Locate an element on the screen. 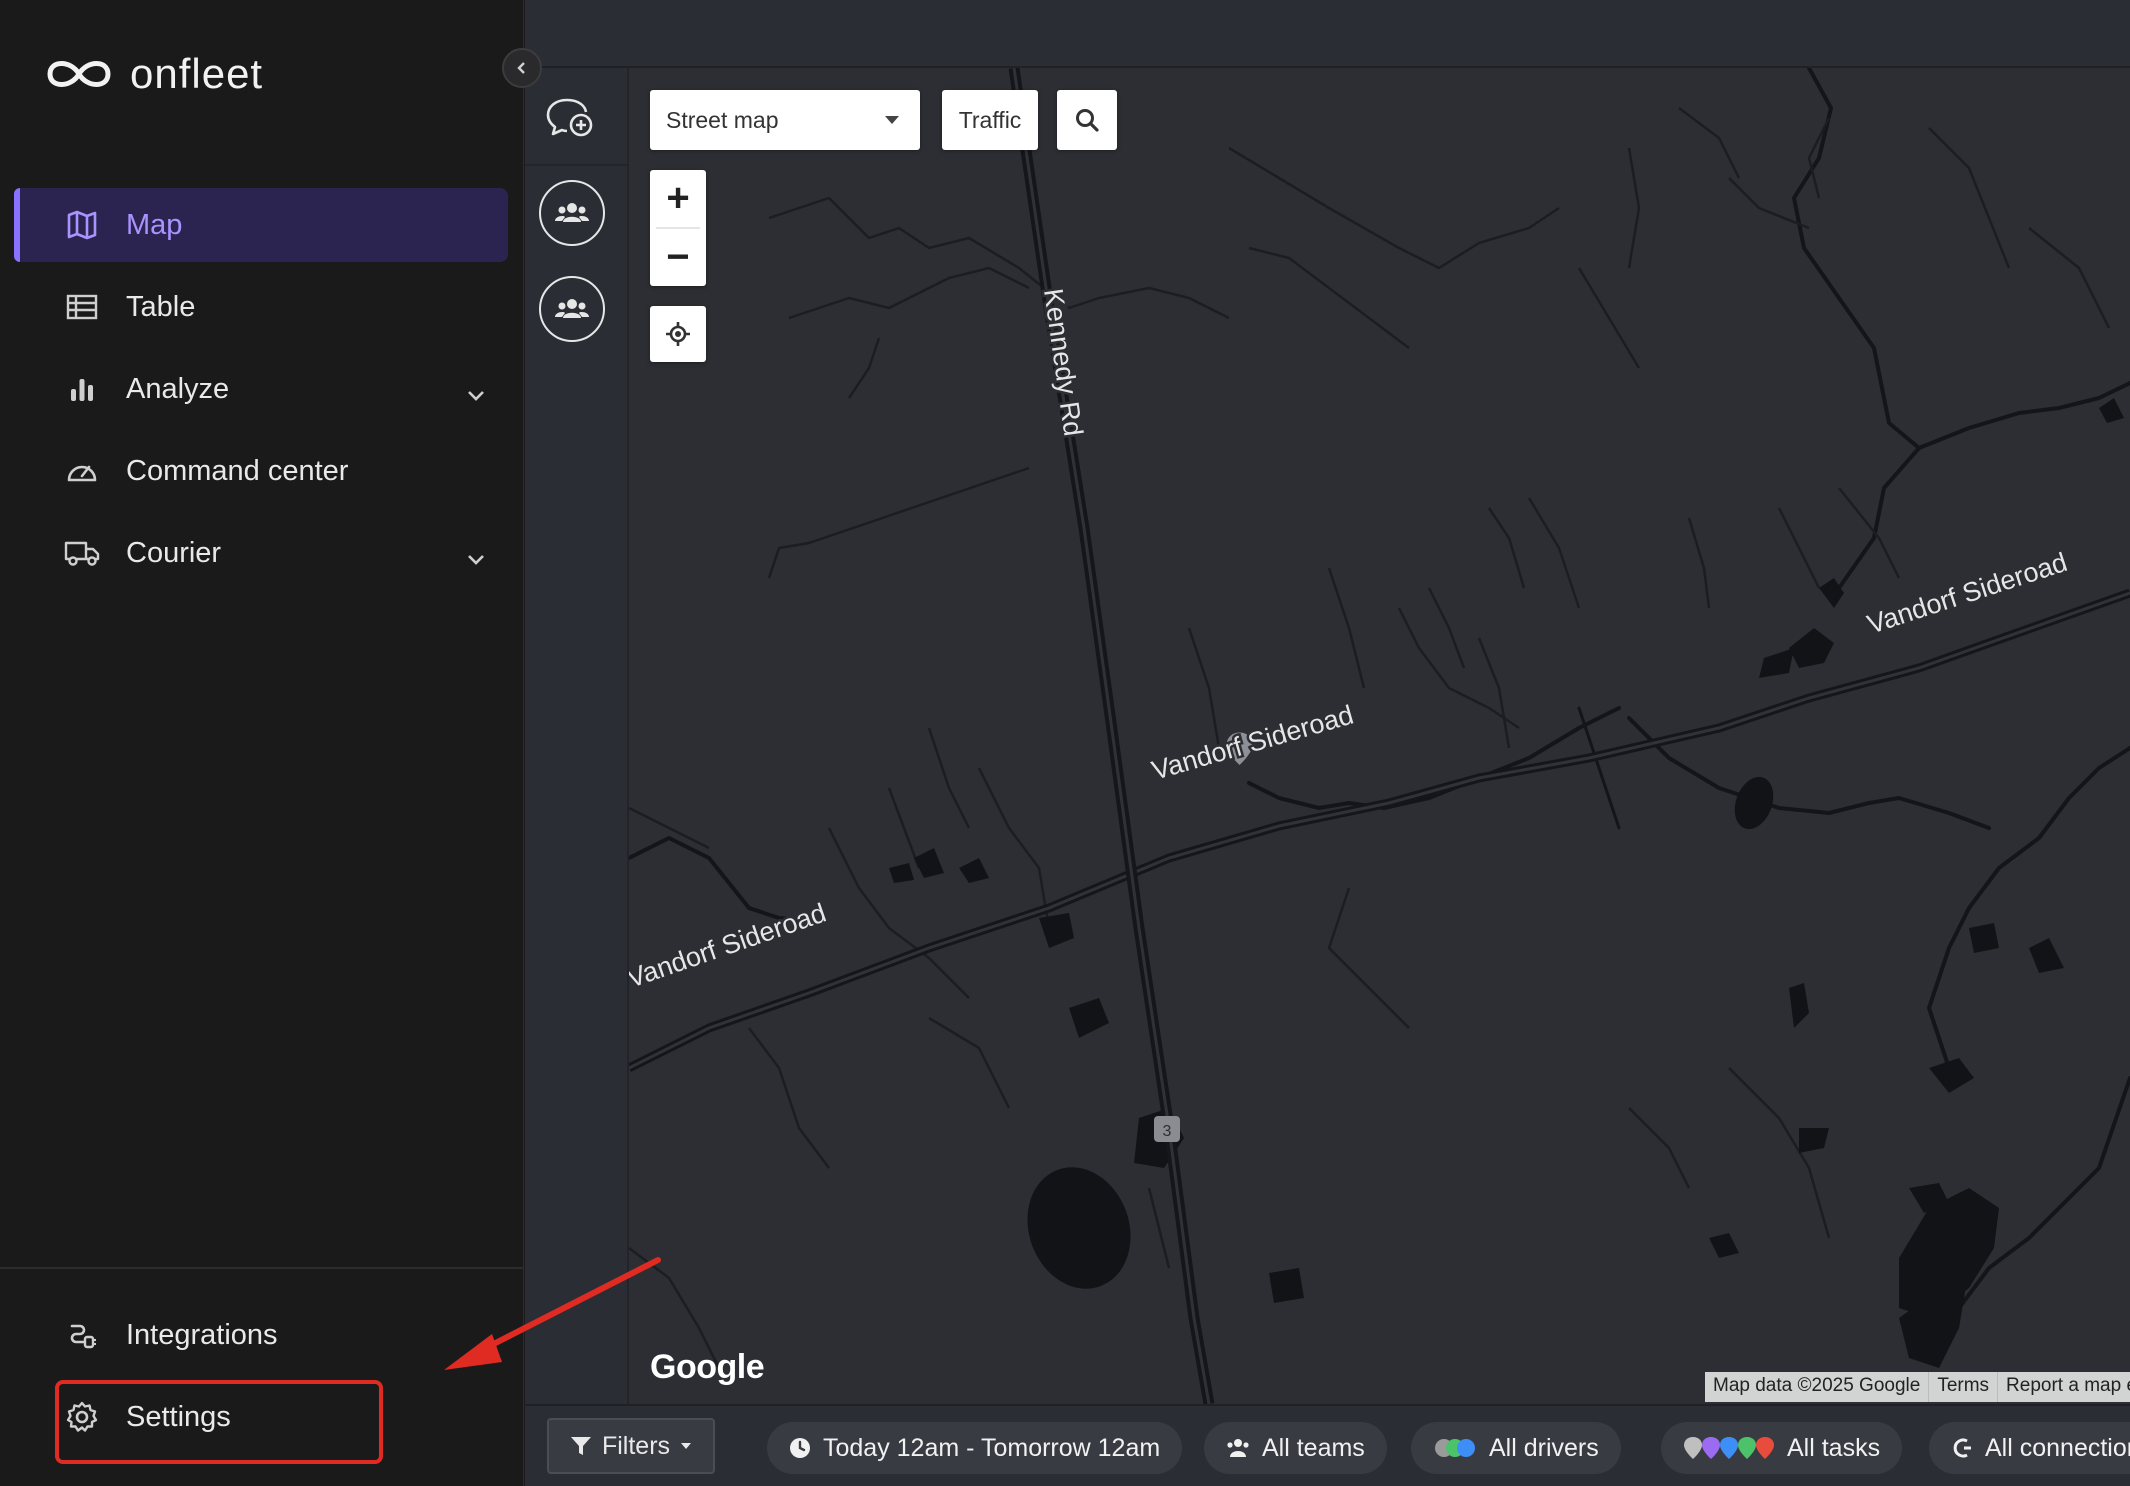 The height and width of the screenshot is (1486, 2130). brand-logo: onfleet is located at coordinates (153, 74).